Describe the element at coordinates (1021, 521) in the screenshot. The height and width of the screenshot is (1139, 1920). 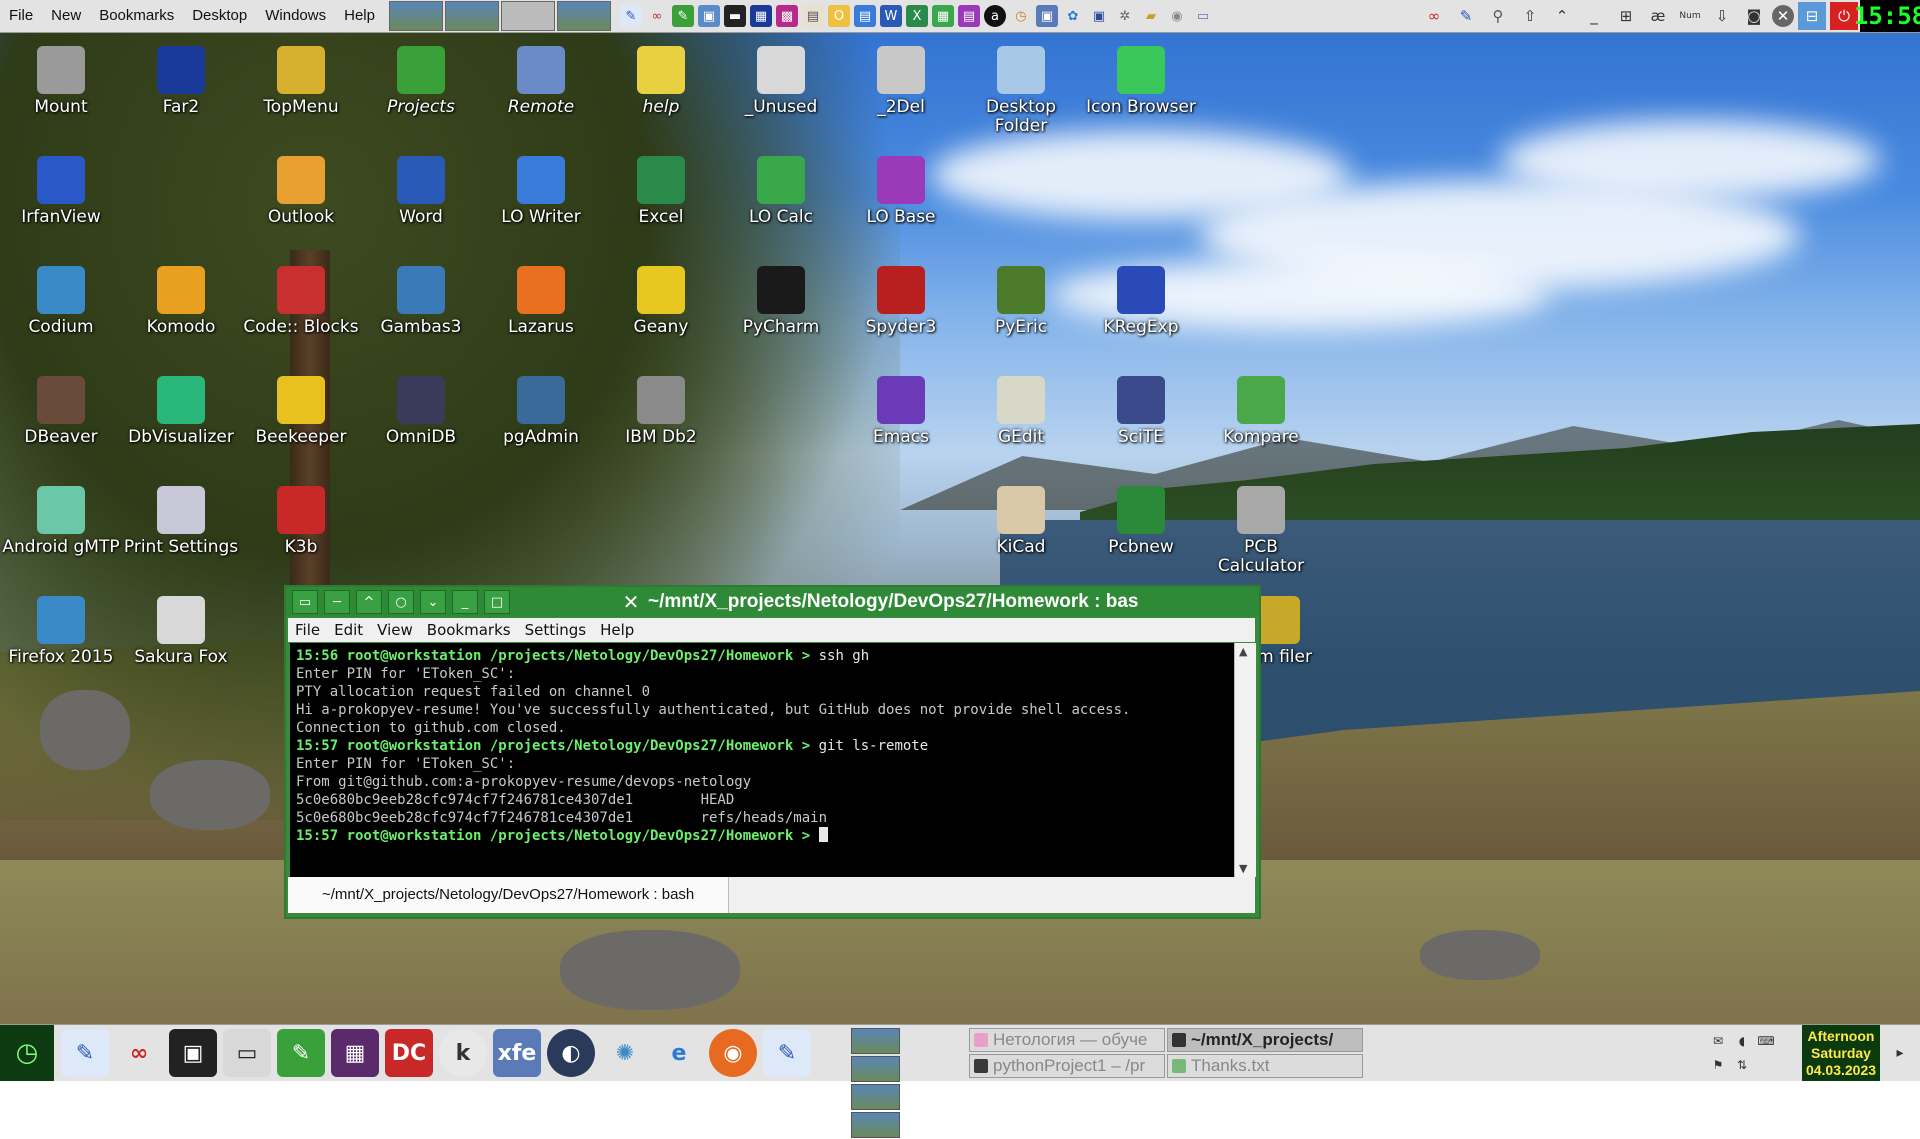
I see `desktop-icon: KiCad` at that location.